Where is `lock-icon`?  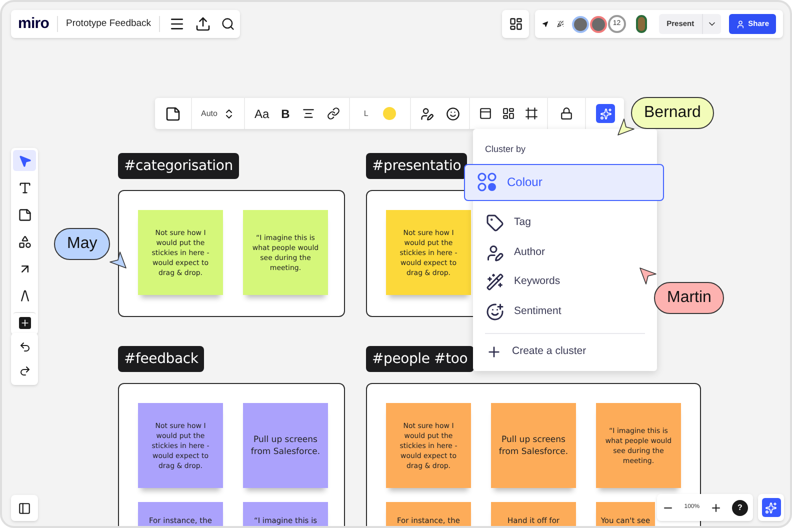
lock-icon is located at coordinates (567, 113).